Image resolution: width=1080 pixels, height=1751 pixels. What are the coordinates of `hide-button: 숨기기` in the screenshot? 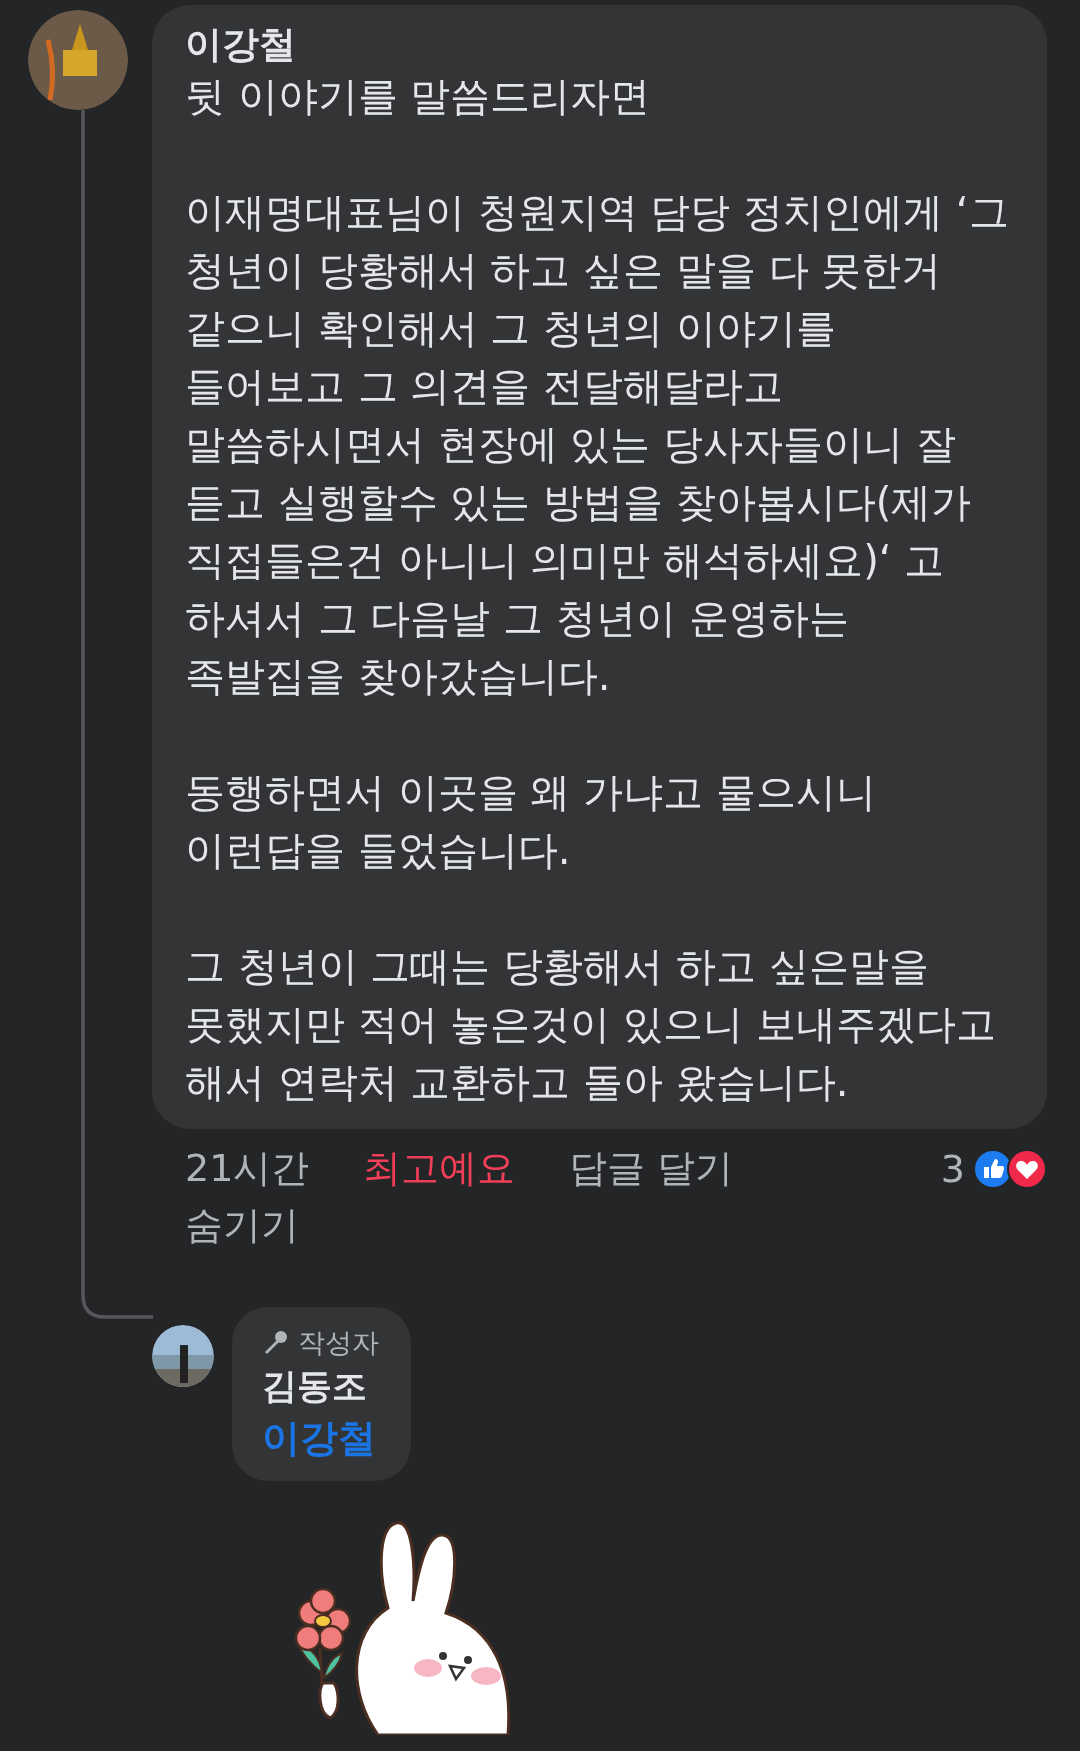 It's located at (242, 1225).